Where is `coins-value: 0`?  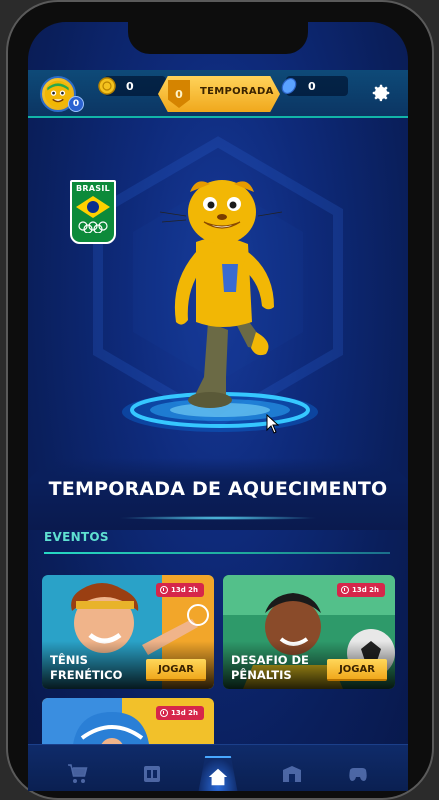 coins-value: 0 is located at coordinates (130, 86).